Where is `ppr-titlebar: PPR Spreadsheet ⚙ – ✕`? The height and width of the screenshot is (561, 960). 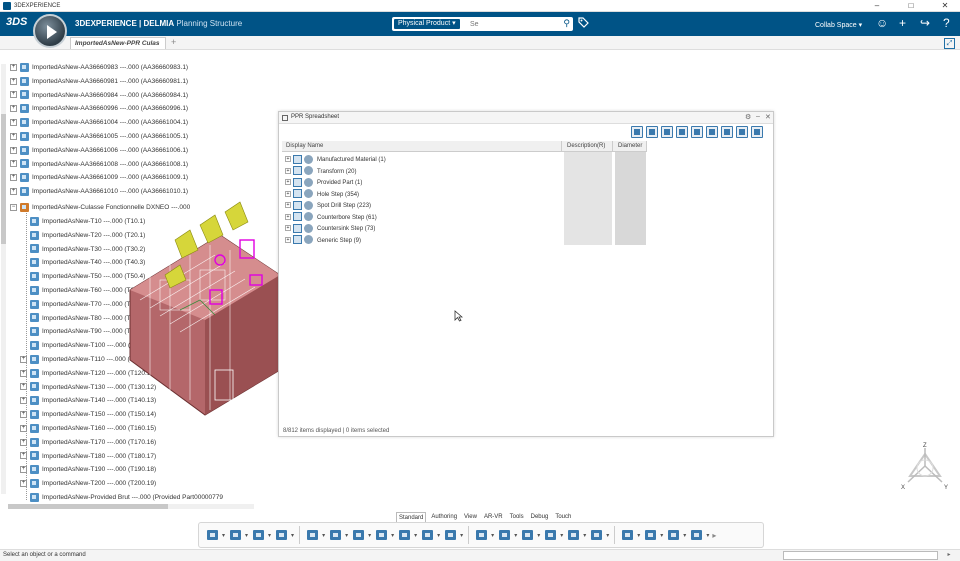
ppr-titlebar: PPR Spreadsheet ⚙ – ✕ is located at coordinates (526, 118).